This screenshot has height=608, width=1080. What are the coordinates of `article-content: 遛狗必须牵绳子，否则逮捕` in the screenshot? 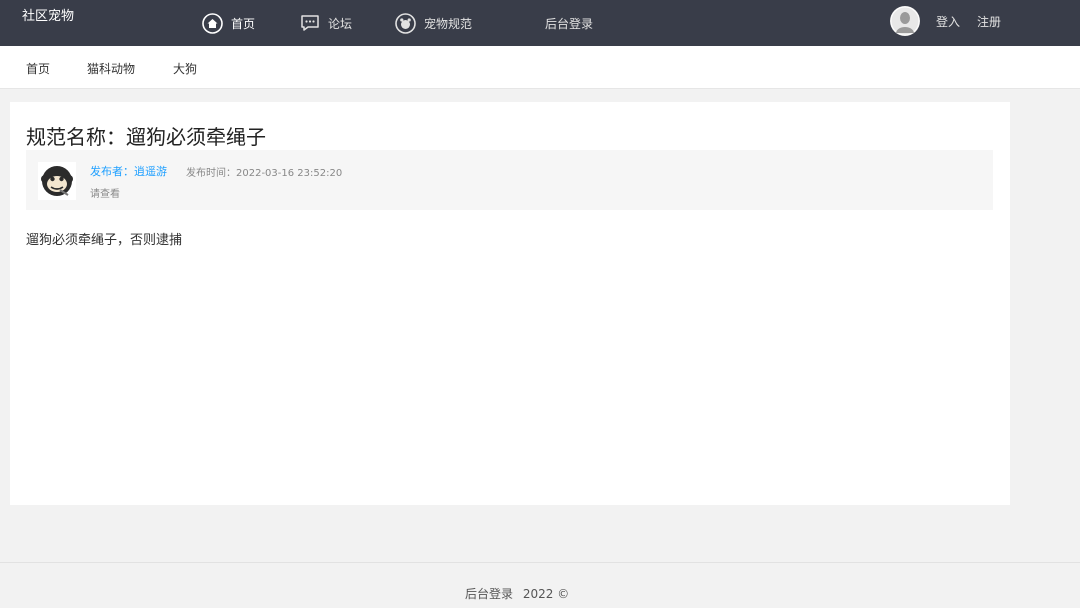 It's located at (104, 240).